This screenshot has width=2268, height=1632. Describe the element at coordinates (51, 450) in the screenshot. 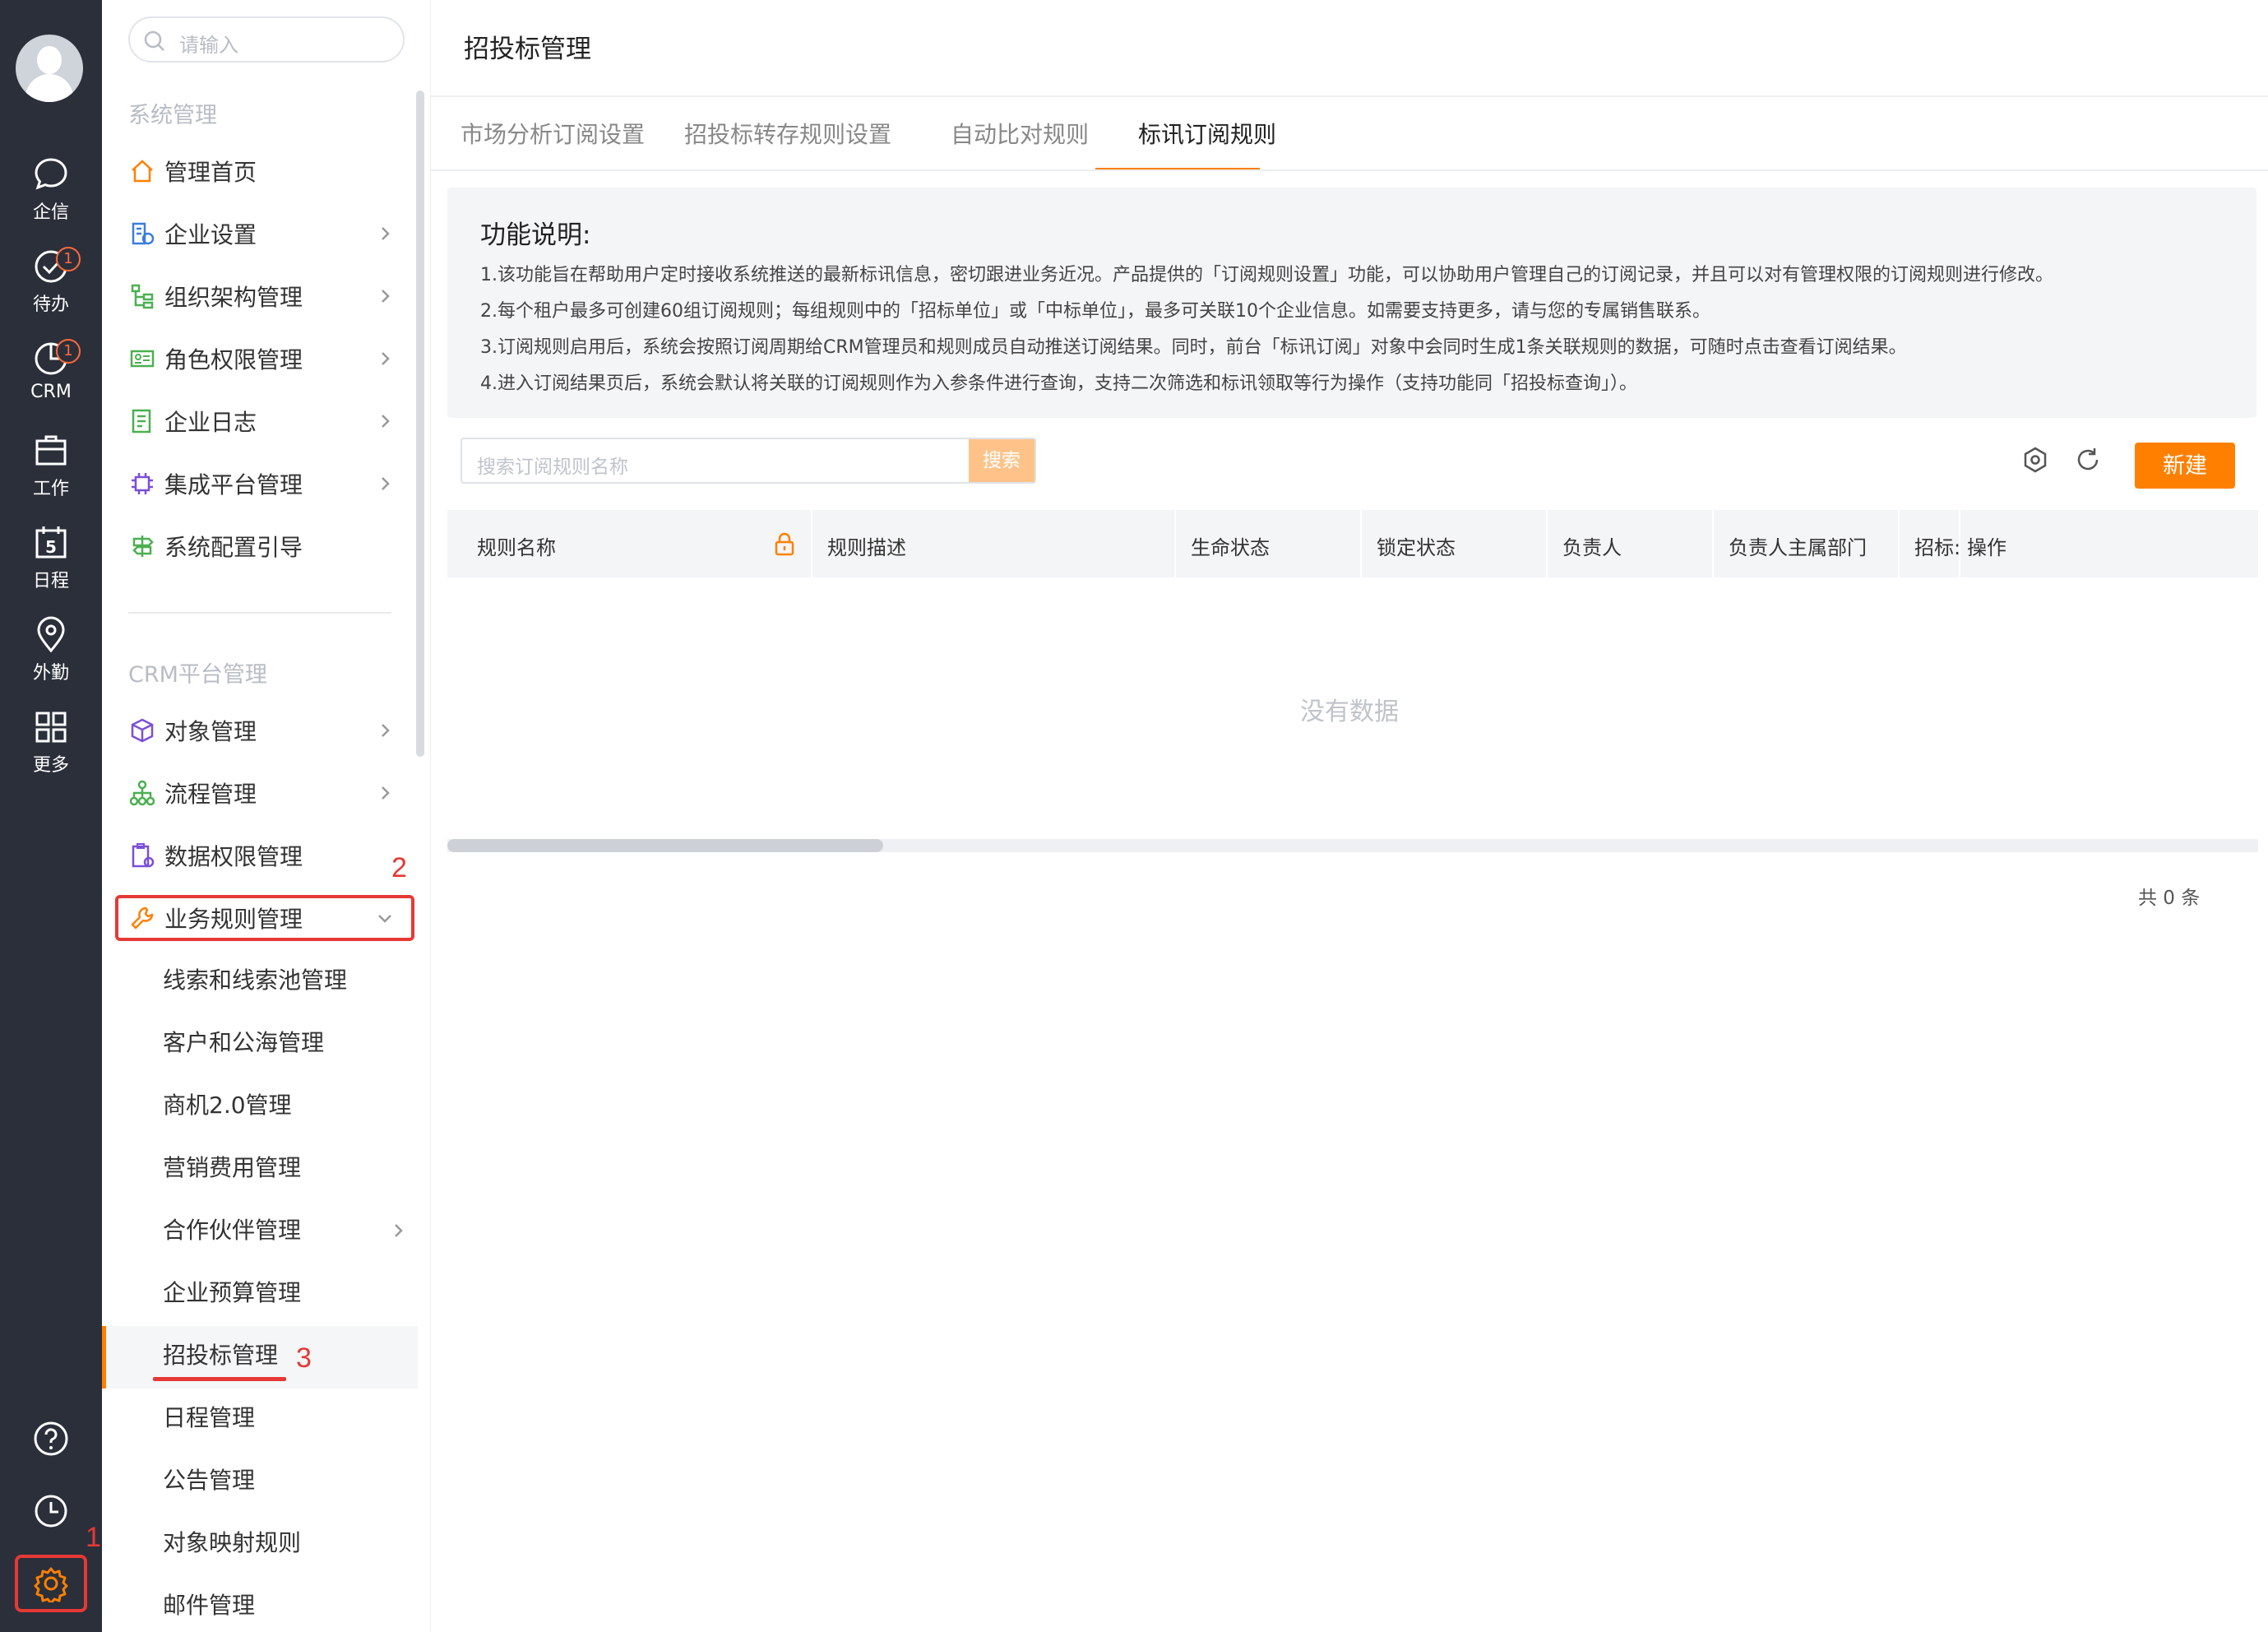

I see `briefcase-icon` at that location.